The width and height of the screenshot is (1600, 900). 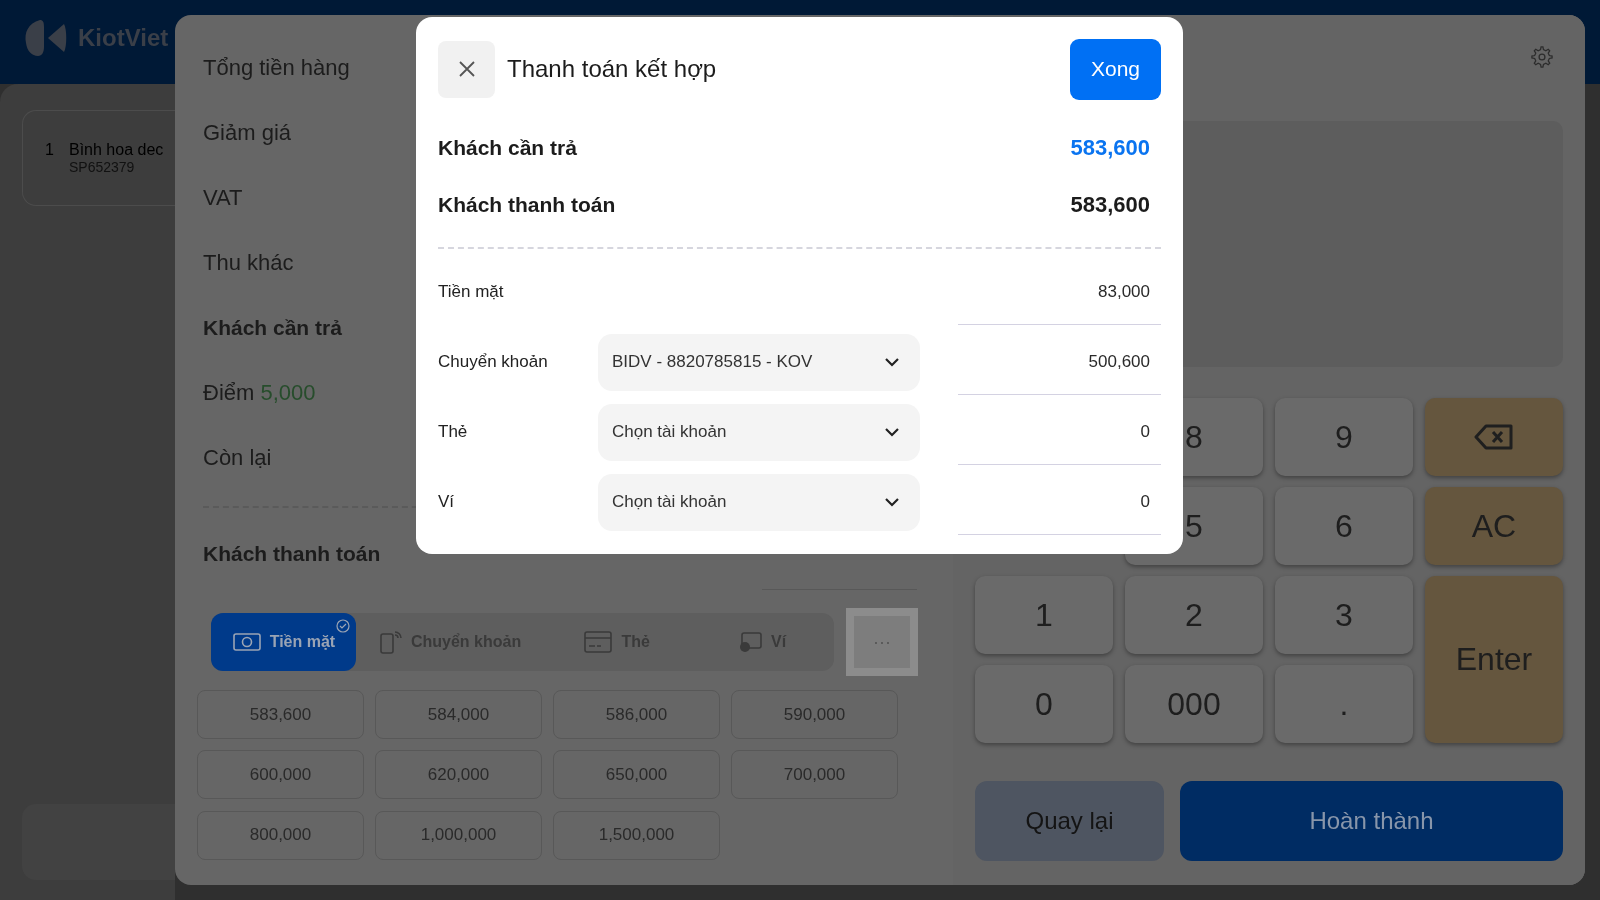 What do you see at coordinates (759, 362) in the screenshot?
I see `account-select: BIDV - 8820785815 - KOV` at bounding box center [759, 362].